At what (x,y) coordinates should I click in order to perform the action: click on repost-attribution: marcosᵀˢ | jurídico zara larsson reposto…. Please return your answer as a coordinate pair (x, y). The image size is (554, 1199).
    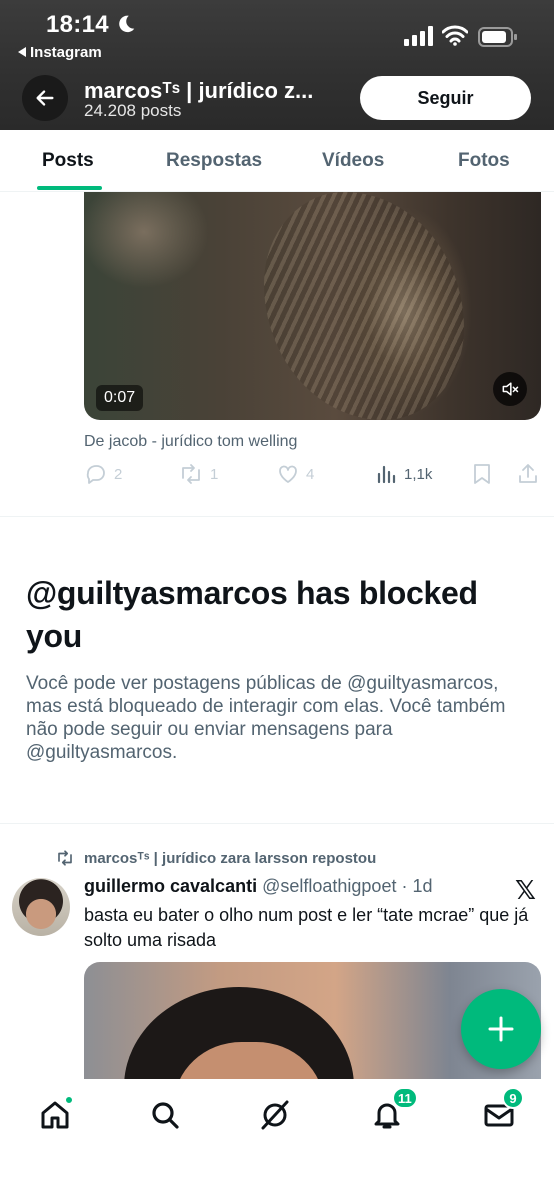
    Looking at the image, I should click on (215, 858).